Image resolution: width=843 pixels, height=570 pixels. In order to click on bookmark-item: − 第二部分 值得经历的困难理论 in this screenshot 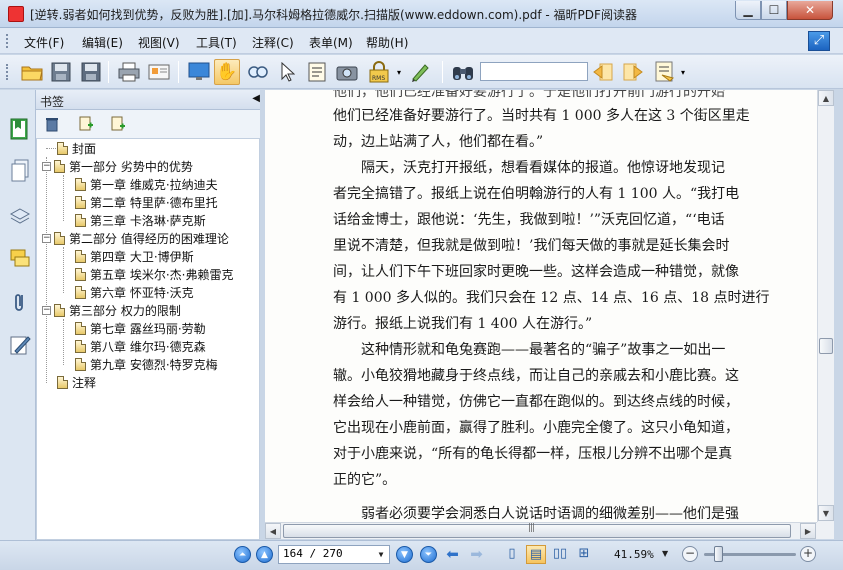, I will do `click(135, 238)`.